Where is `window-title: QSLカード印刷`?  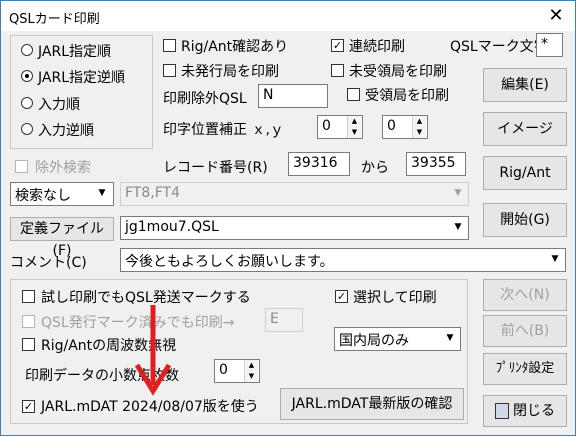 window-title: QSLカード印刷 is located at coordinates (54, 19).